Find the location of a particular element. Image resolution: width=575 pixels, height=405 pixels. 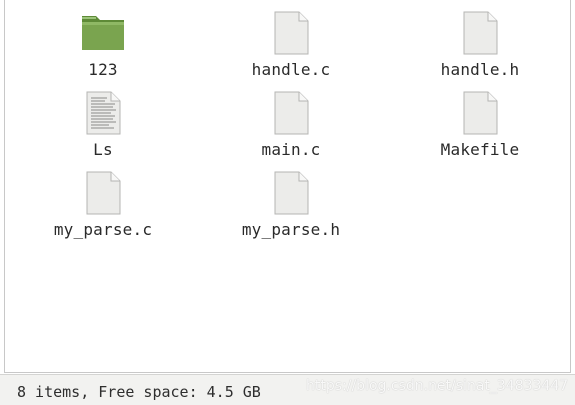

file-item-makefile: Makefile is located at coordinates (480, 121).